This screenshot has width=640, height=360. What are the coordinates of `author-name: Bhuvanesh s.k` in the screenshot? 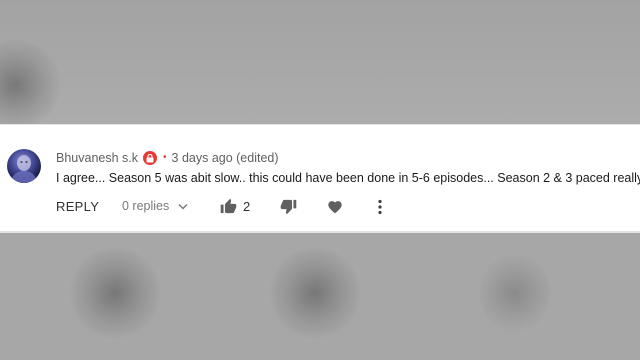 It's located at (97, 158).